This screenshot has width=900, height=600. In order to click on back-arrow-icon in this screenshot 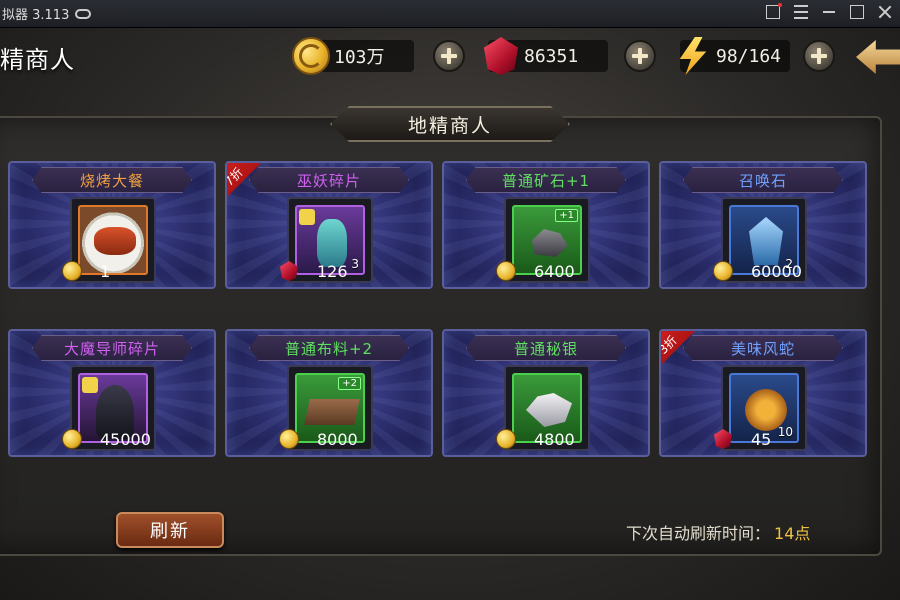, I will do `click(878, 57)`.